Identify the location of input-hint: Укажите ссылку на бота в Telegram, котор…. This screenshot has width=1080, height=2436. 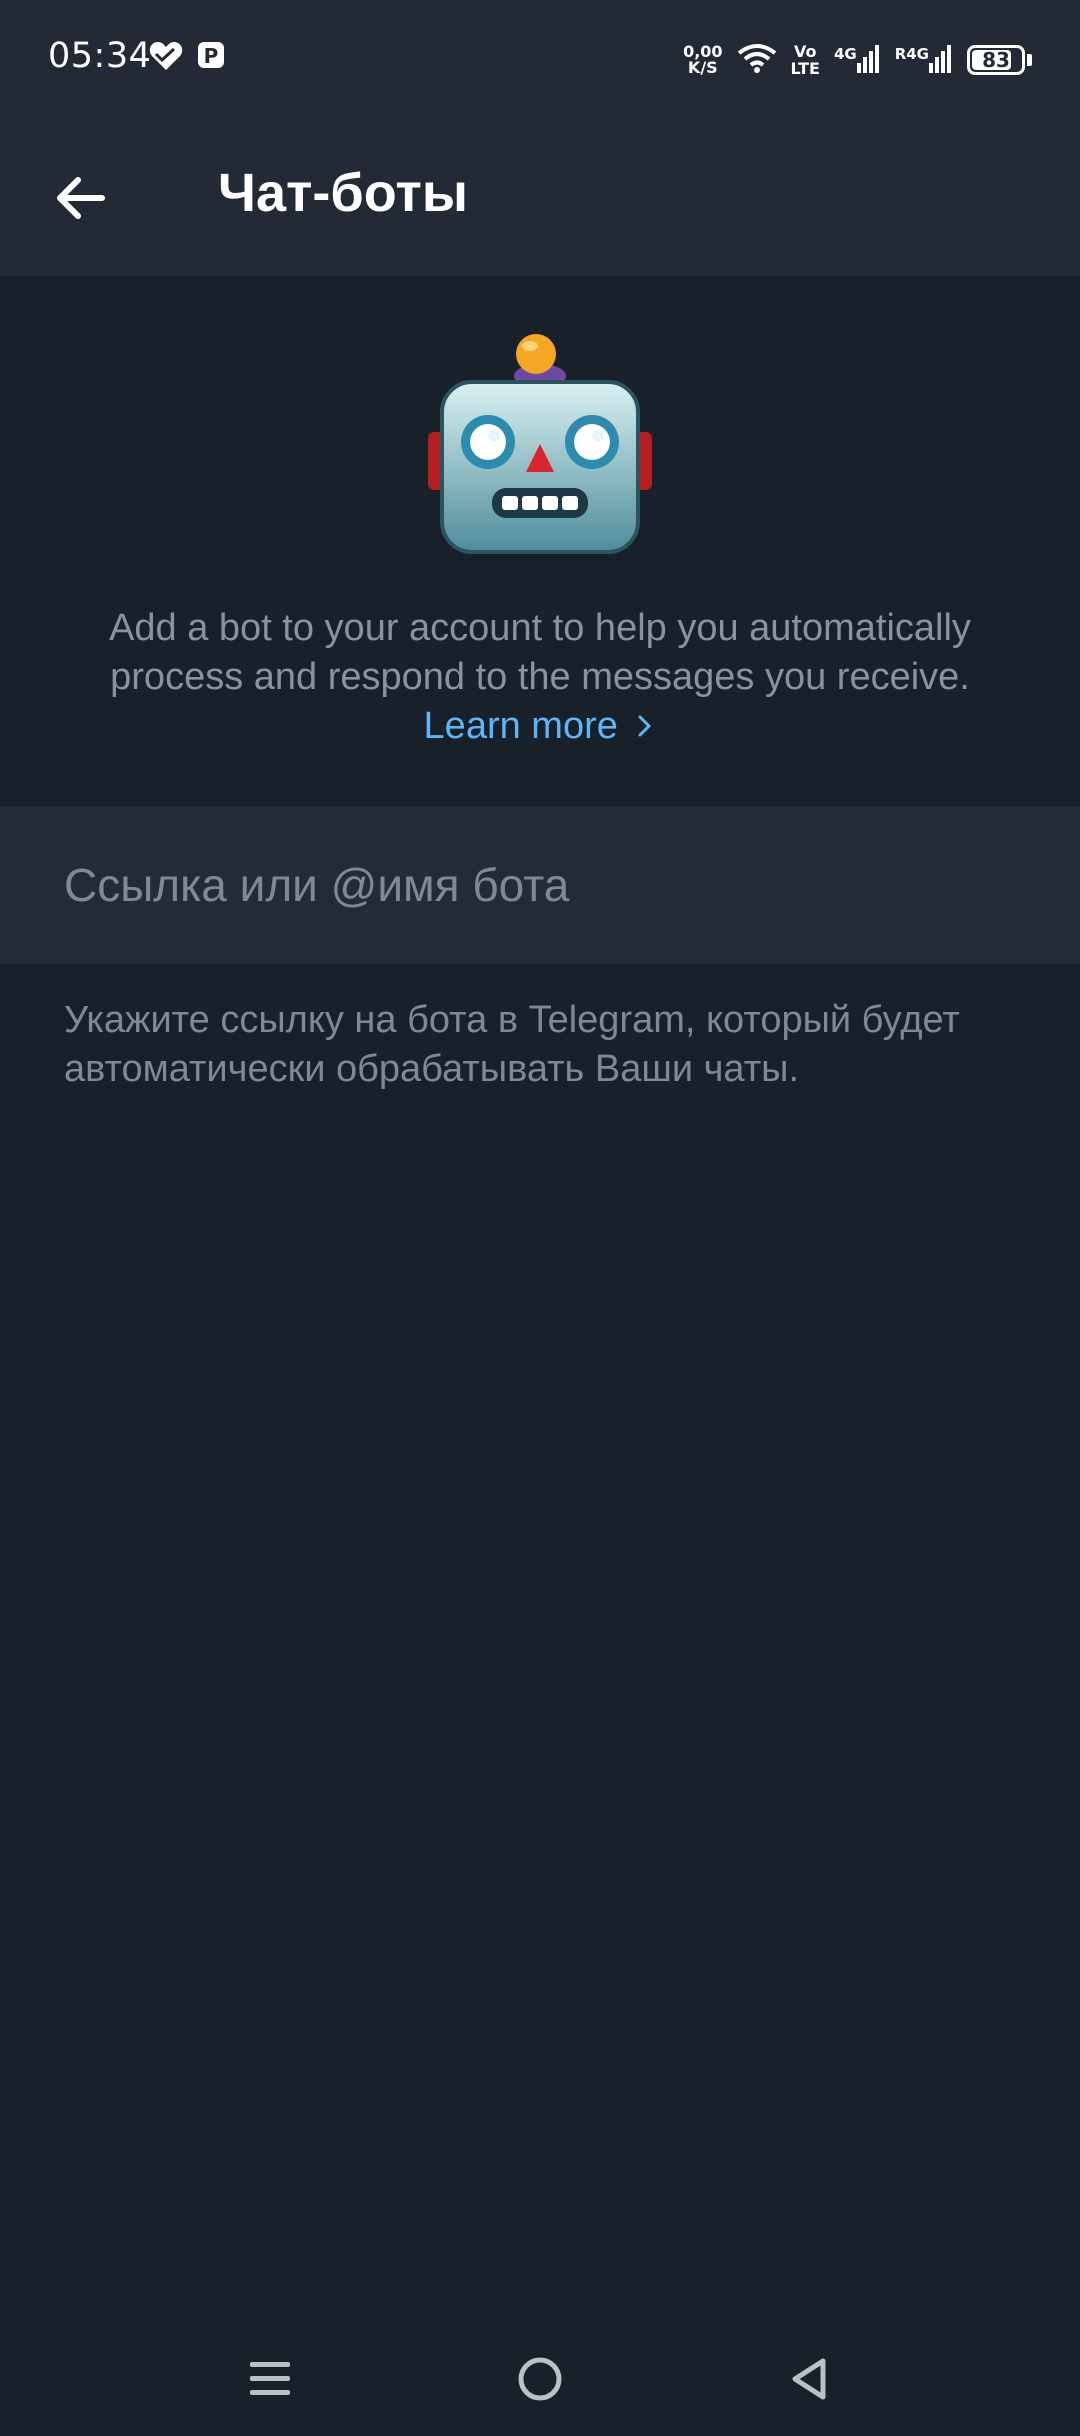
(512, 1044).